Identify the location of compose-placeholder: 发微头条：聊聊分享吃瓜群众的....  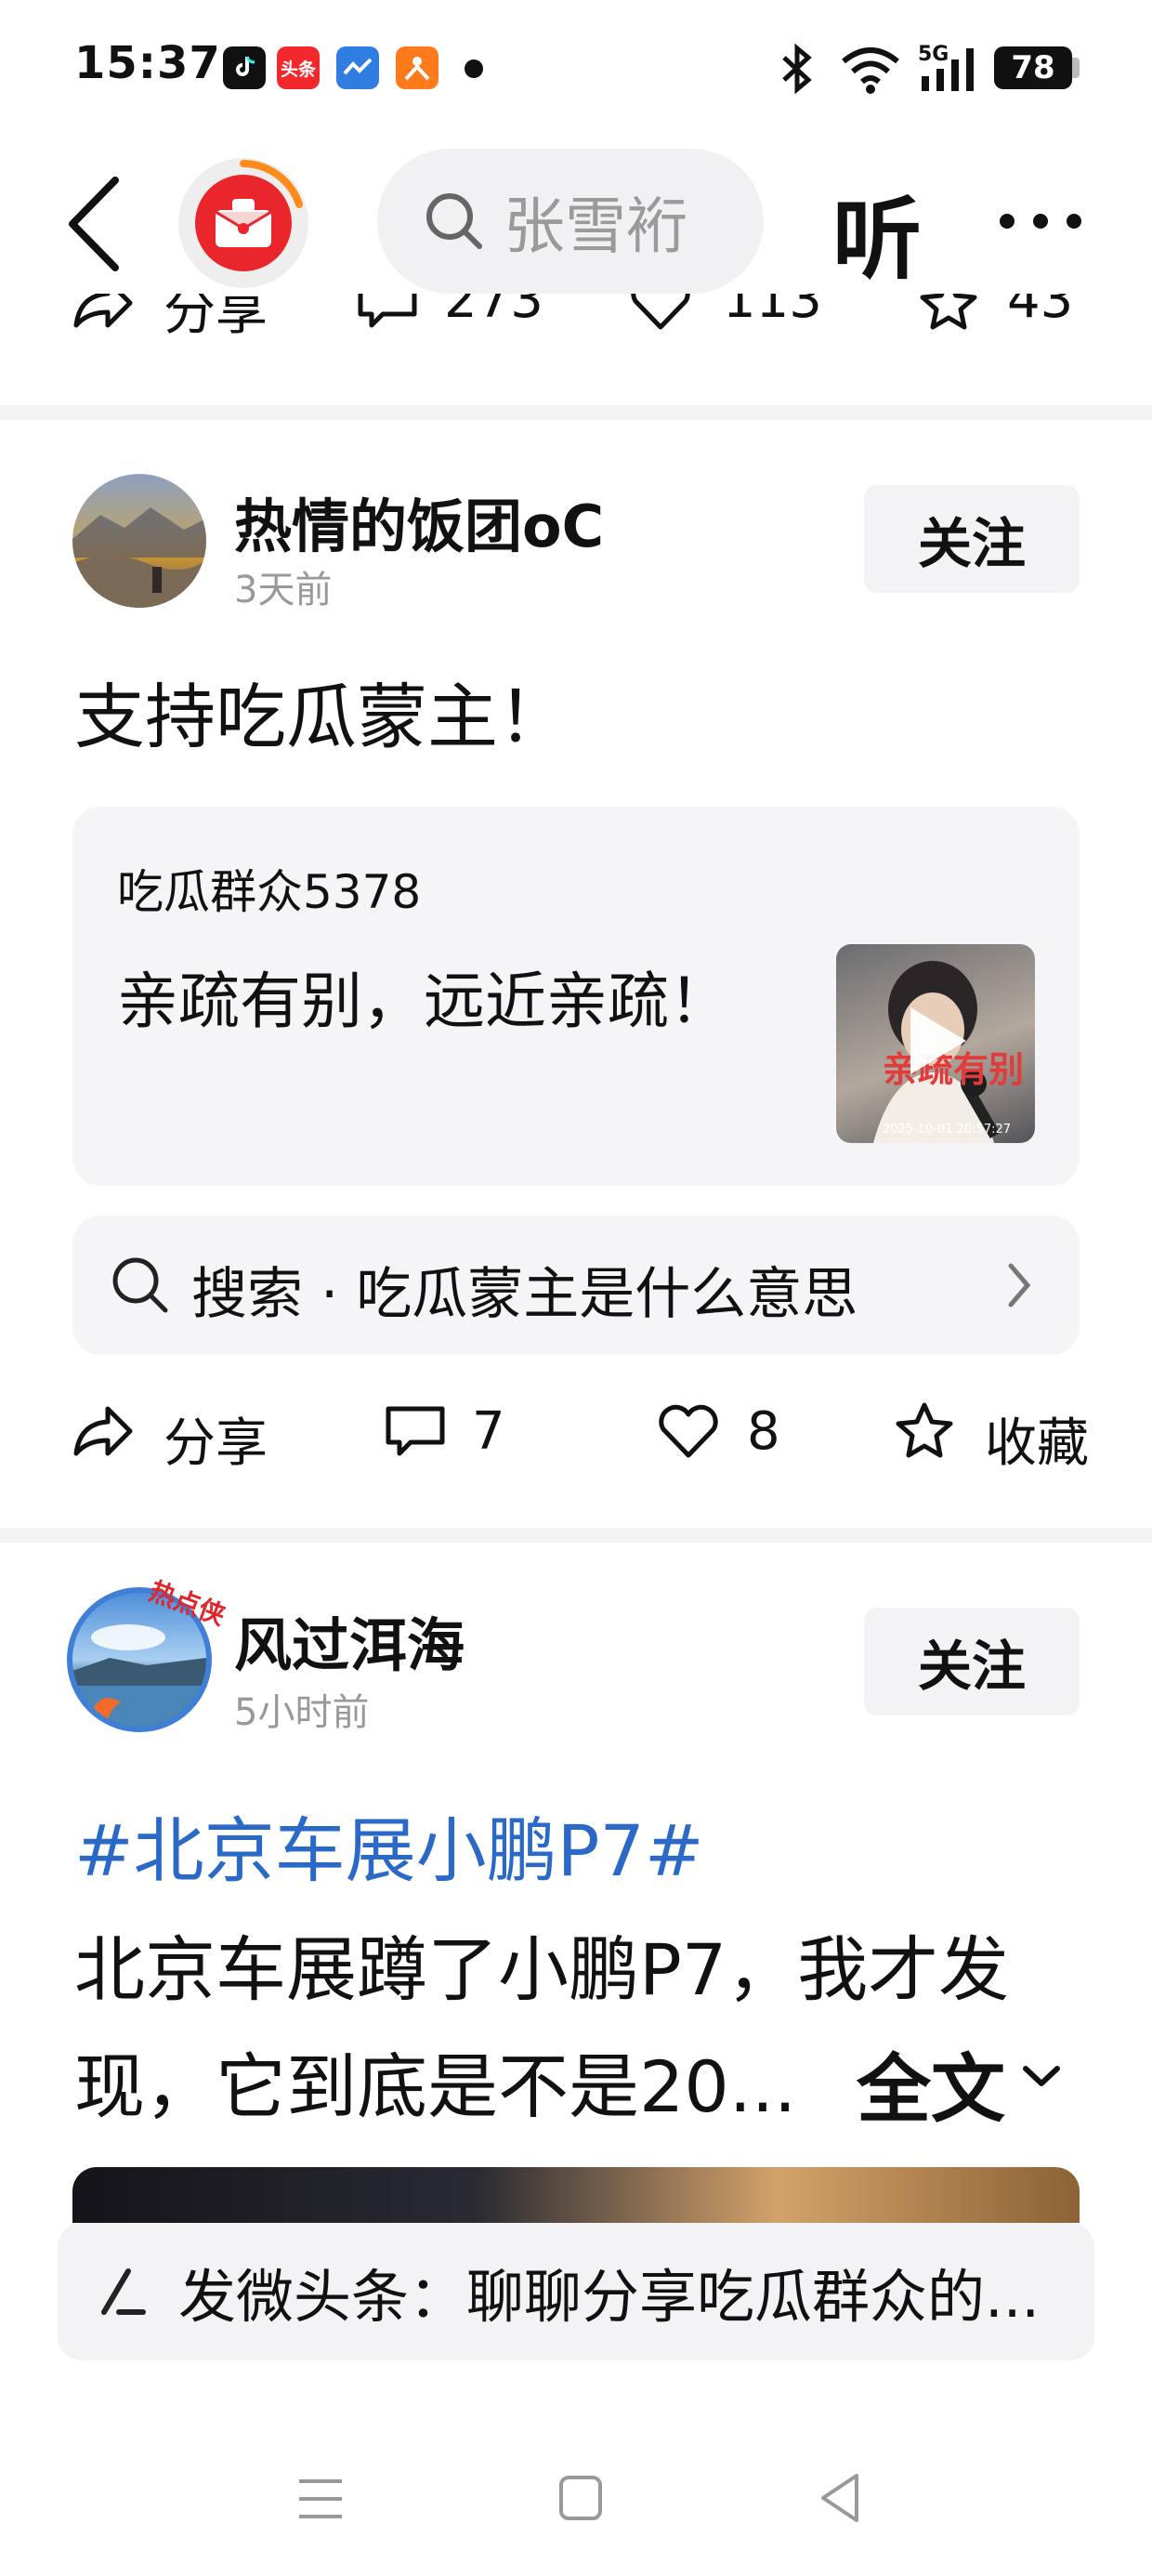
(609, 2297).